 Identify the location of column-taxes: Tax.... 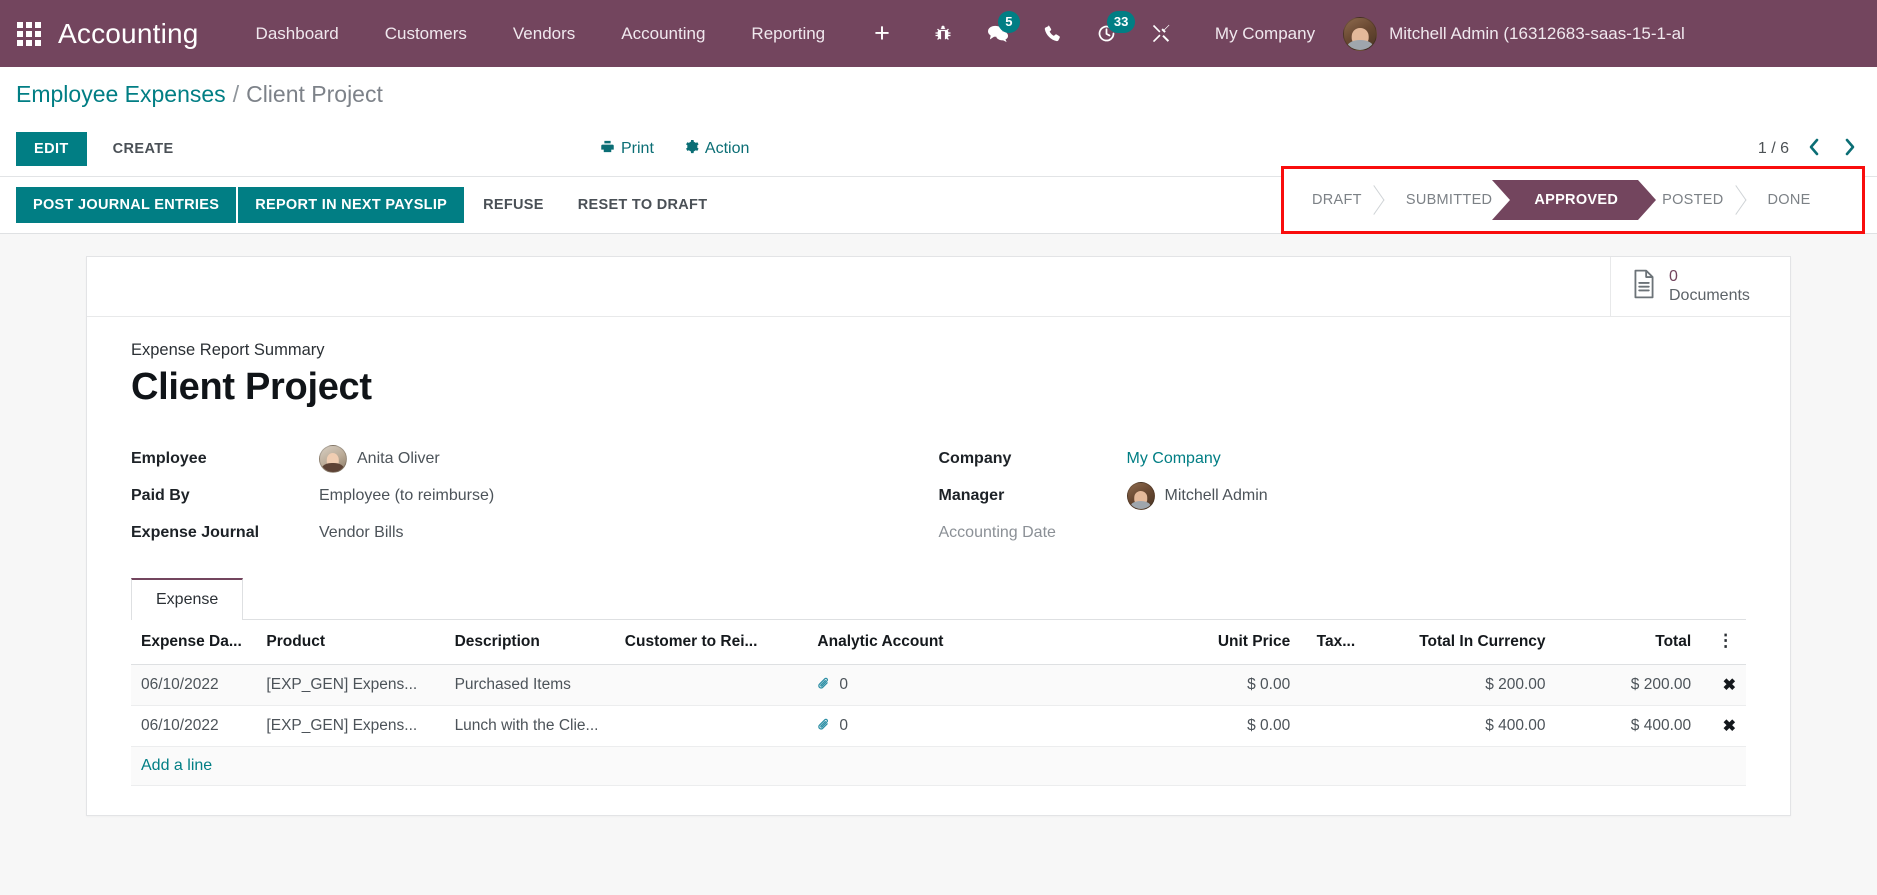
(1333, 642).